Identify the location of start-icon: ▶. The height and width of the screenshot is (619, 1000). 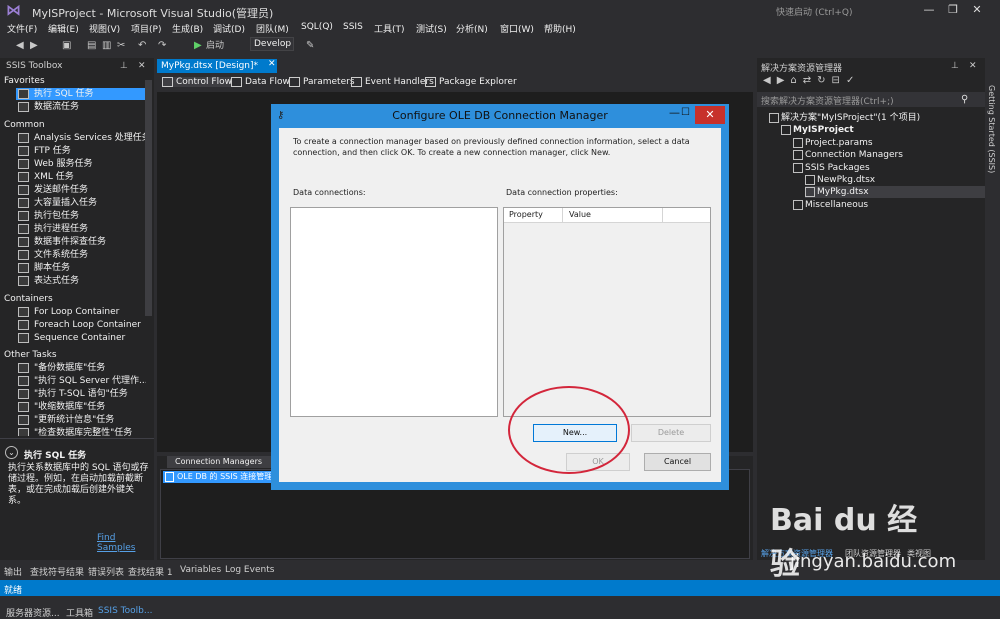
(198, 46).